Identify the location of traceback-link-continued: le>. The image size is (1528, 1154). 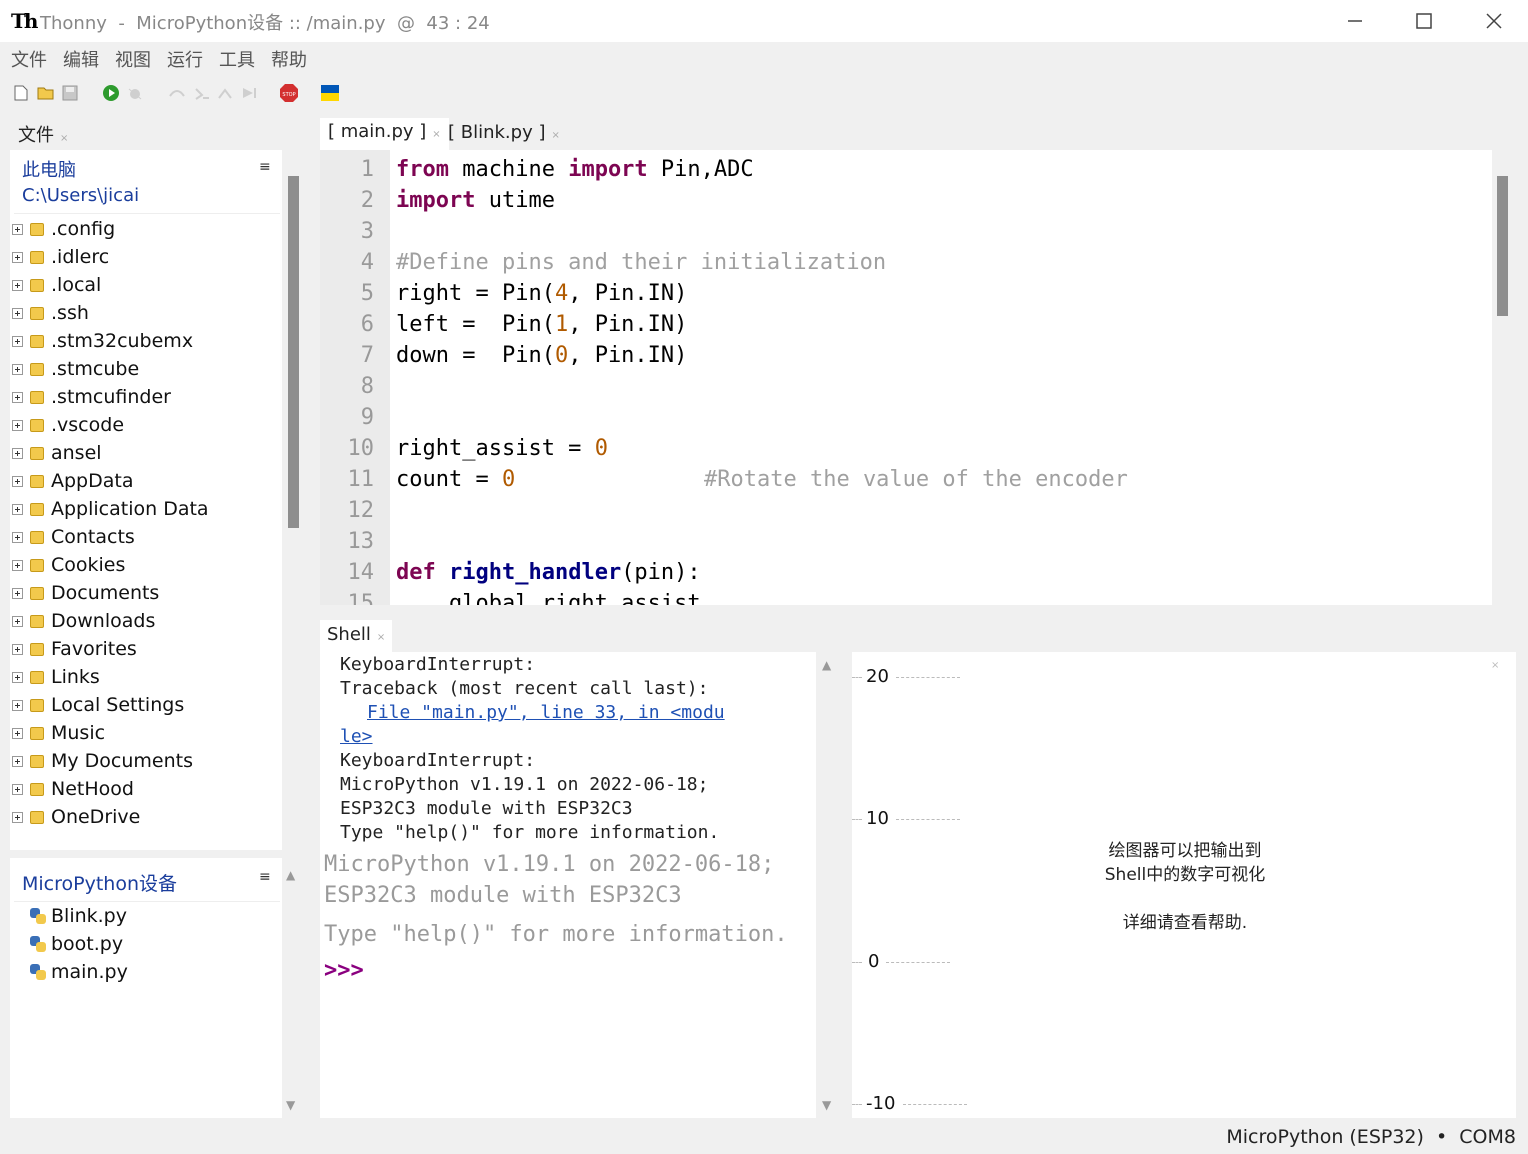
(356, 736).